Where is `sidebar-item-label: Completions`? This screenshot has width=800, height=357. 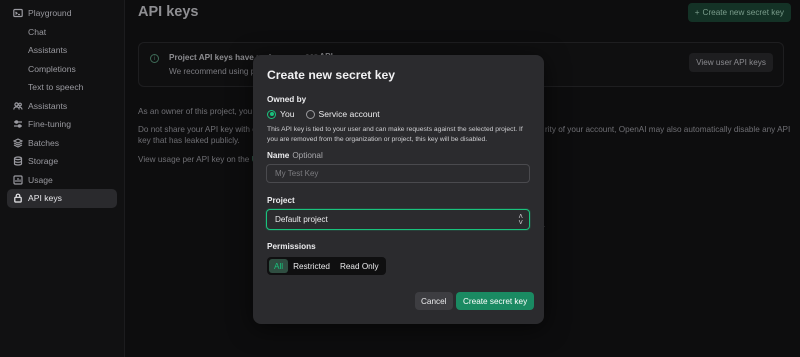
sidebar-item-label: Completions is located at coordinates (52, 68).